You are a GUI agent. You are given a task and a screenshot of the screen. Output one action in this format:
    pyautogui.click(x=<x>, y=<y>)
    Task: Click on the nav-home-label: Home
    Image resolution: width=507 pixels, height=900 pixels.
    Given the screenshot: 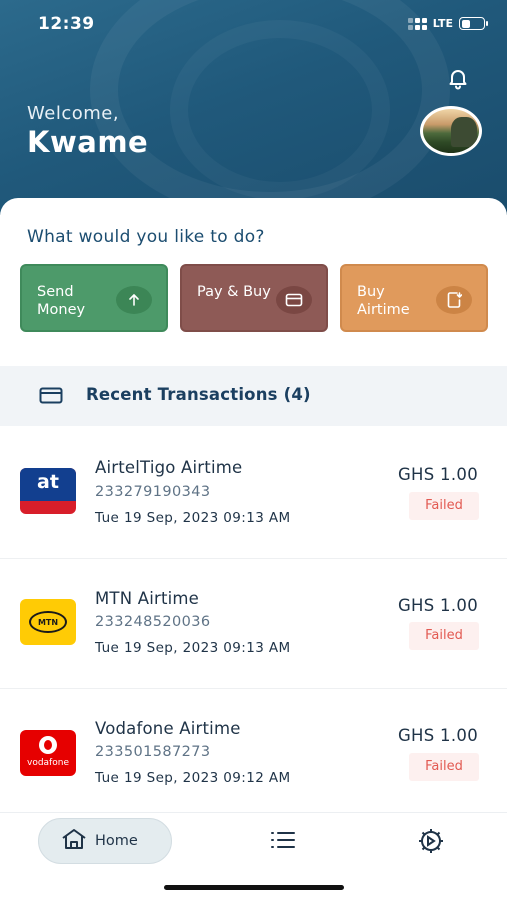 What is the action you would take?
    pyautogui.click(x=116, y=841)
    